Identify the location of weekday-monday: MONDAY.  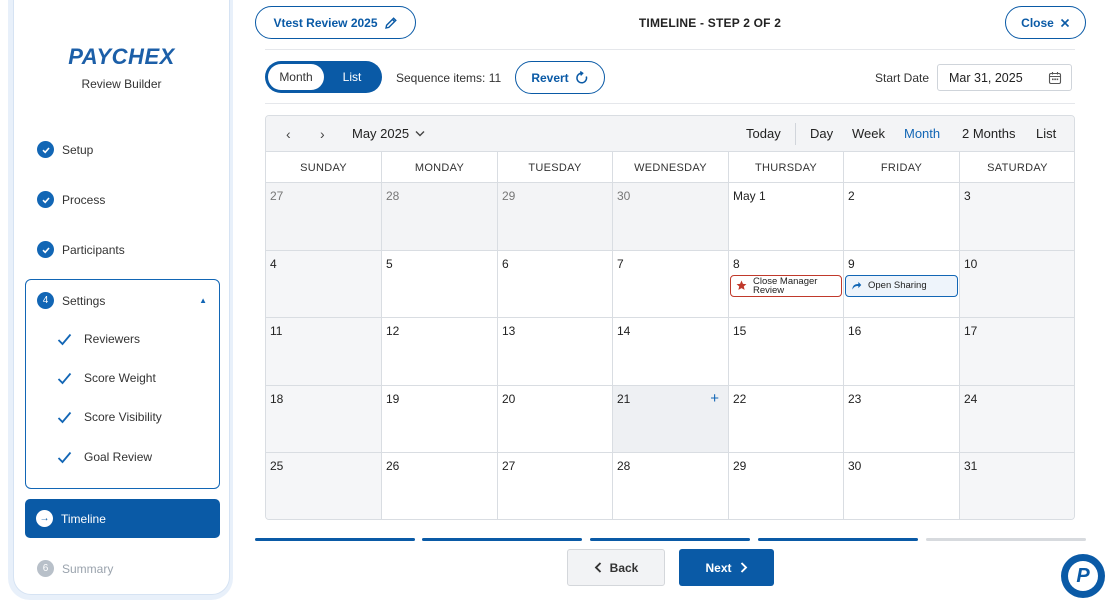
(440, 167).